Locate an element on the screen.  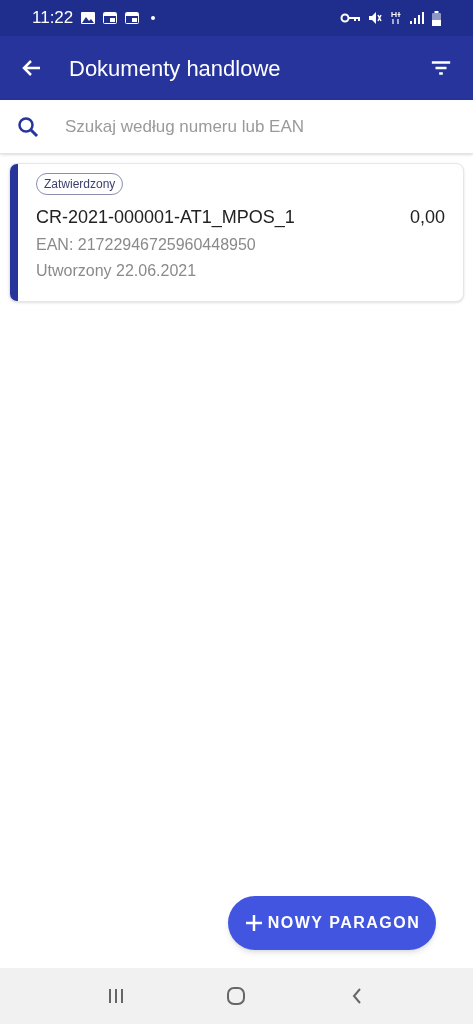
screen-title: Dokumenty handlowe is located at coordinates (175, 68).